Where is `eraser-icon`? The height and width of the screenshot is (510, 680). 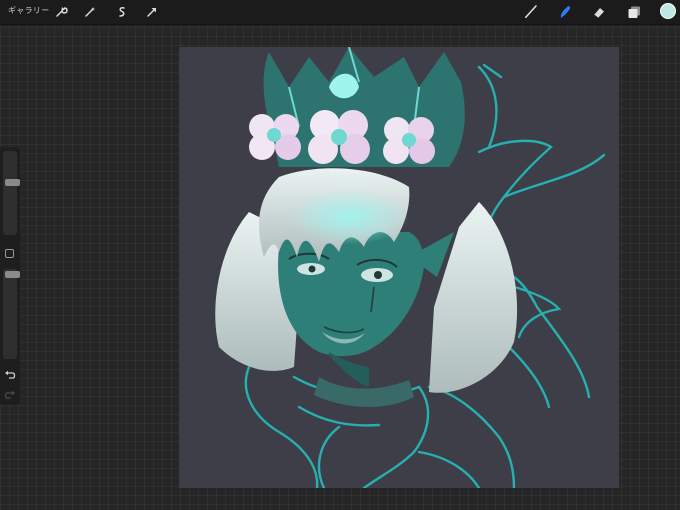 eraser-icon is located at coordinates (599, 12).